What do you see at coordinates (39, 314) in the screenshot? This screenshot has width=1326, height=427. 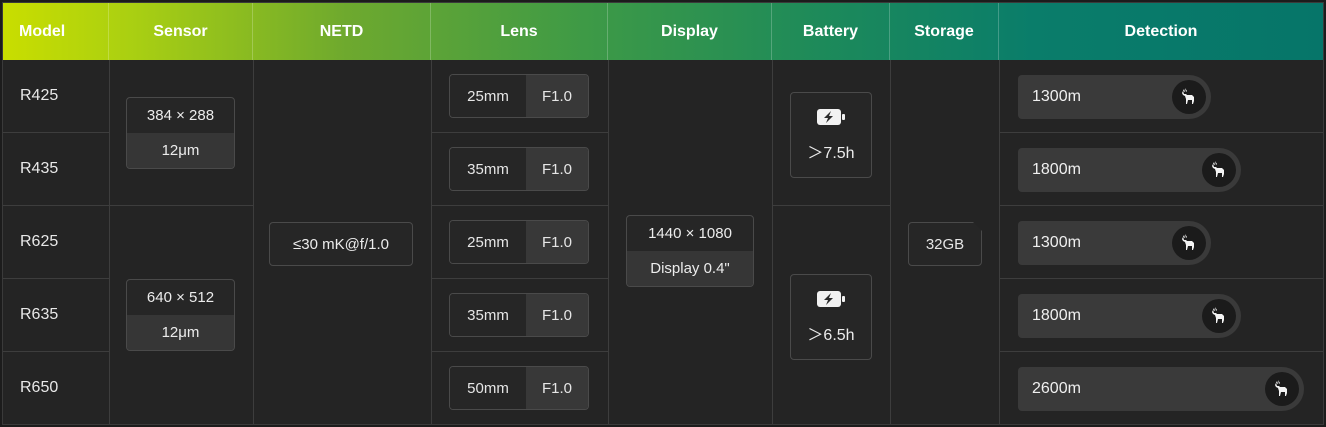 I see `model-r635: R635` at bounding box center [39, 314].